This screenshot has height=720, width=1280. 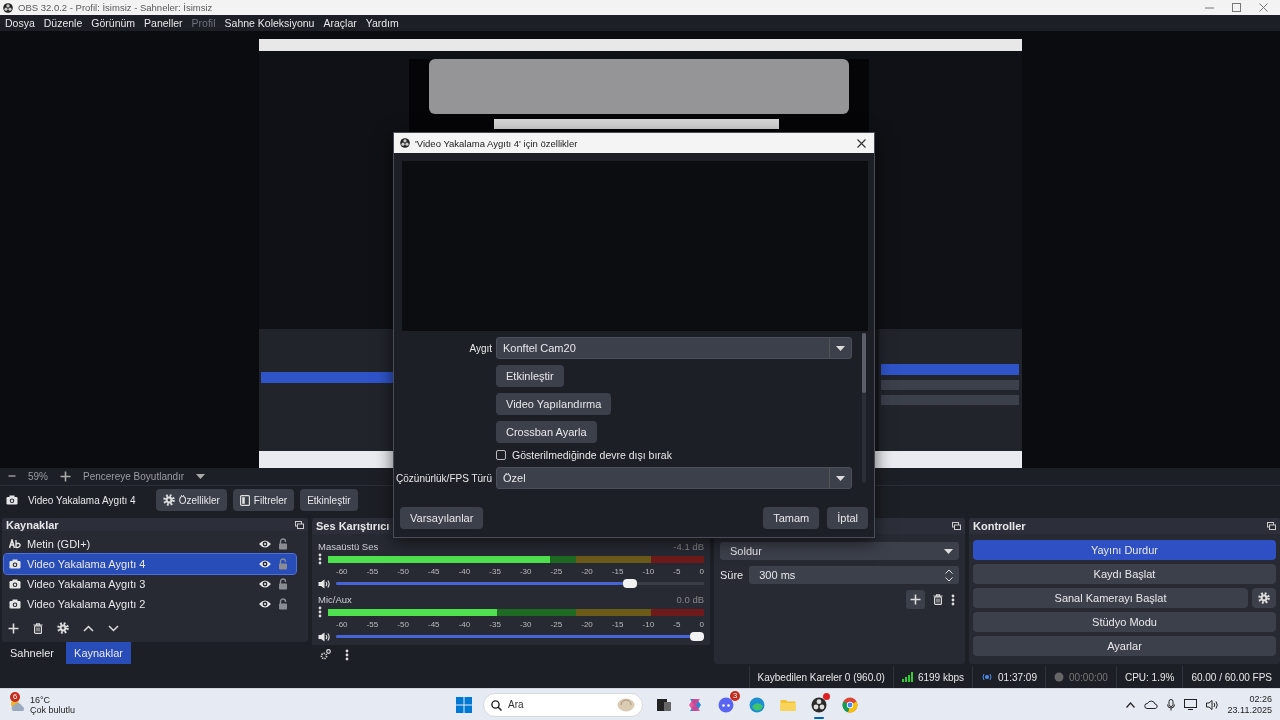 What do you see at coordinates (1264, 598) in the screenshot?
I see `settings-button` at bounding box center [1264, 598].